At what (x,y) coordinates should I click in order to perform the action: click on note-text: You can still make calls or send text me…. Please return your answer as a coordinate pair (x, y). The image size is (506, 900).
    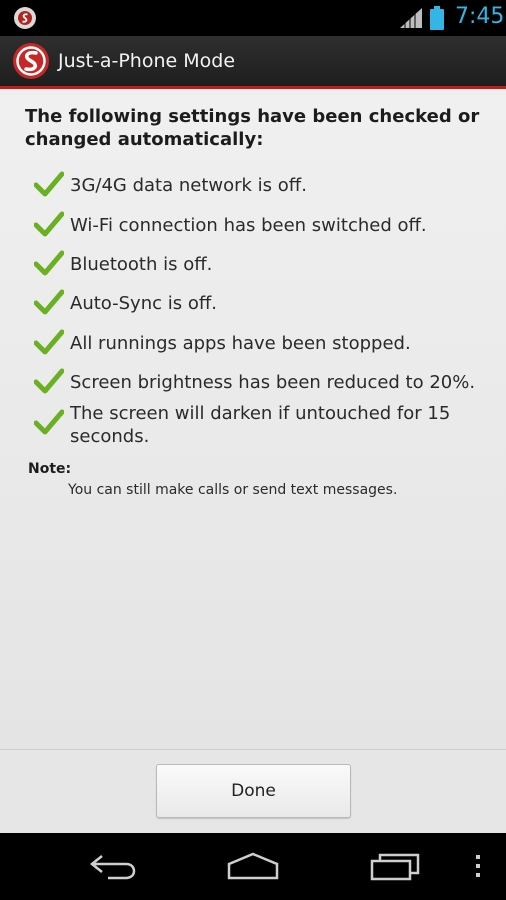
    Looking at the image, I should click on (233, 490).